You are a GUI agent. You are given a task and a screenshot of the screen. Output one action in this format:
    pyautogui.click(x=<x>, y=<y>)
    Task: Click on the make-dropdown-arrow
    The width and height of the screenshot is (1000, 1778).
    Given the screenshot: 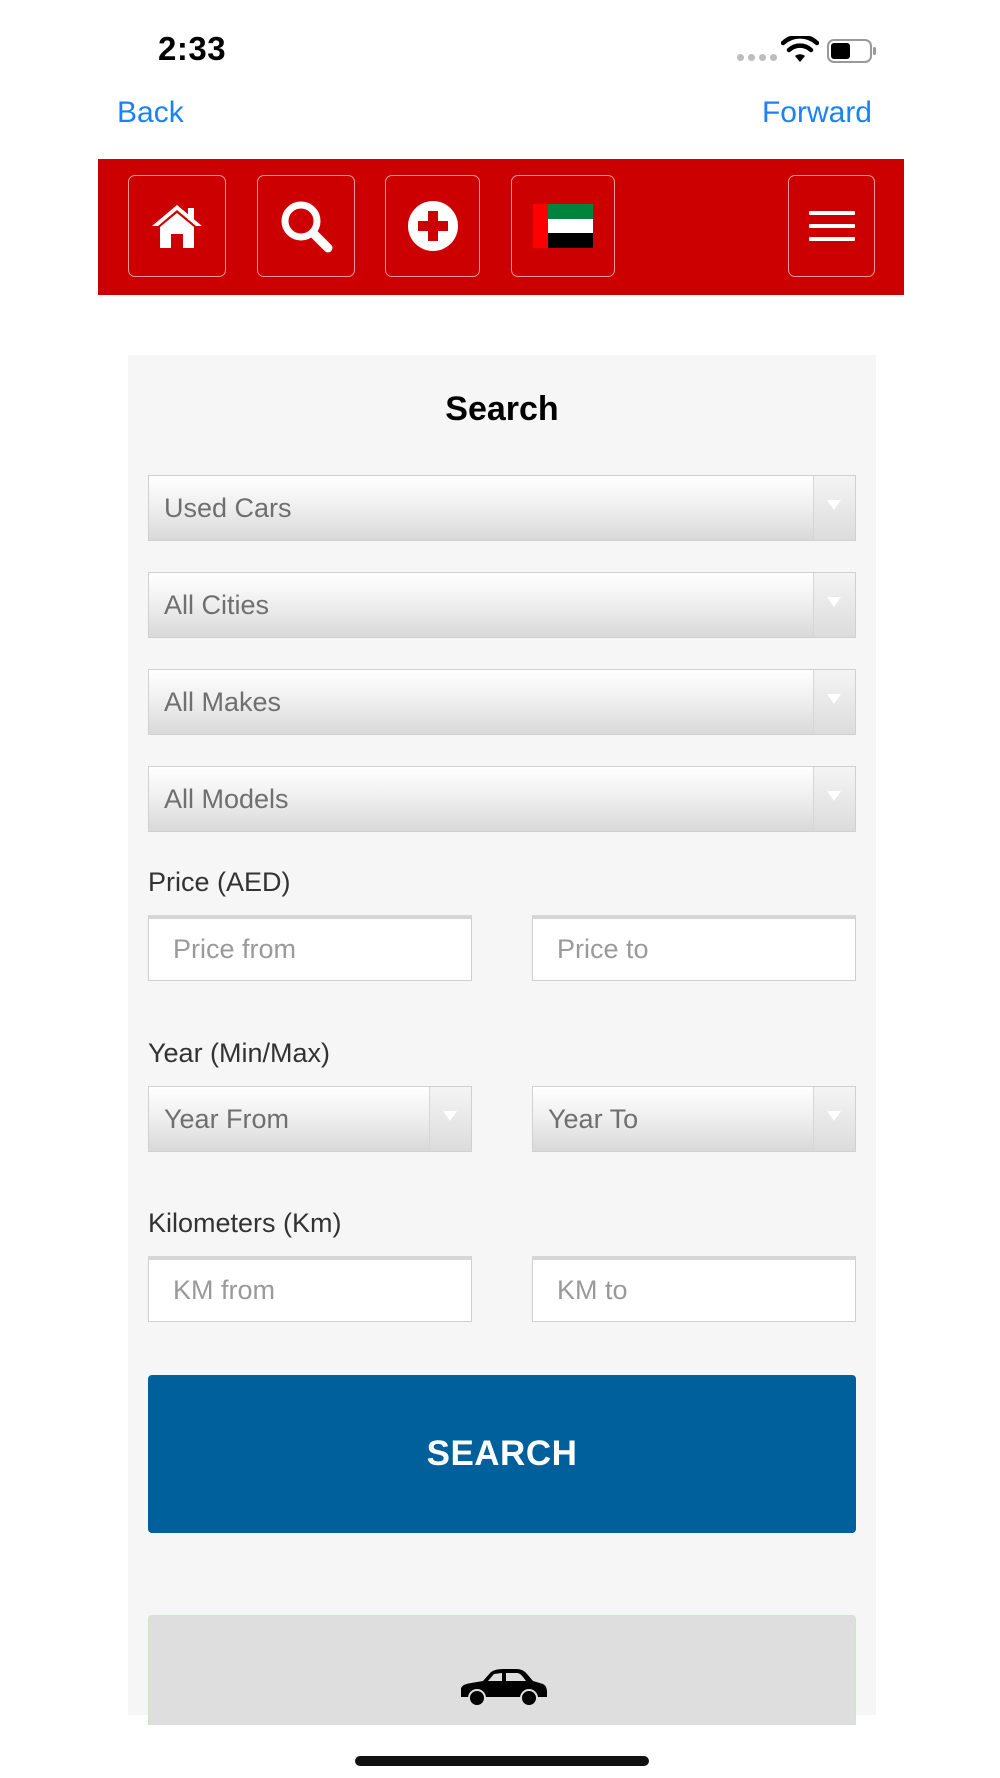 What is the action you would take?
    pyautogui.click(x=834, y=702)
    